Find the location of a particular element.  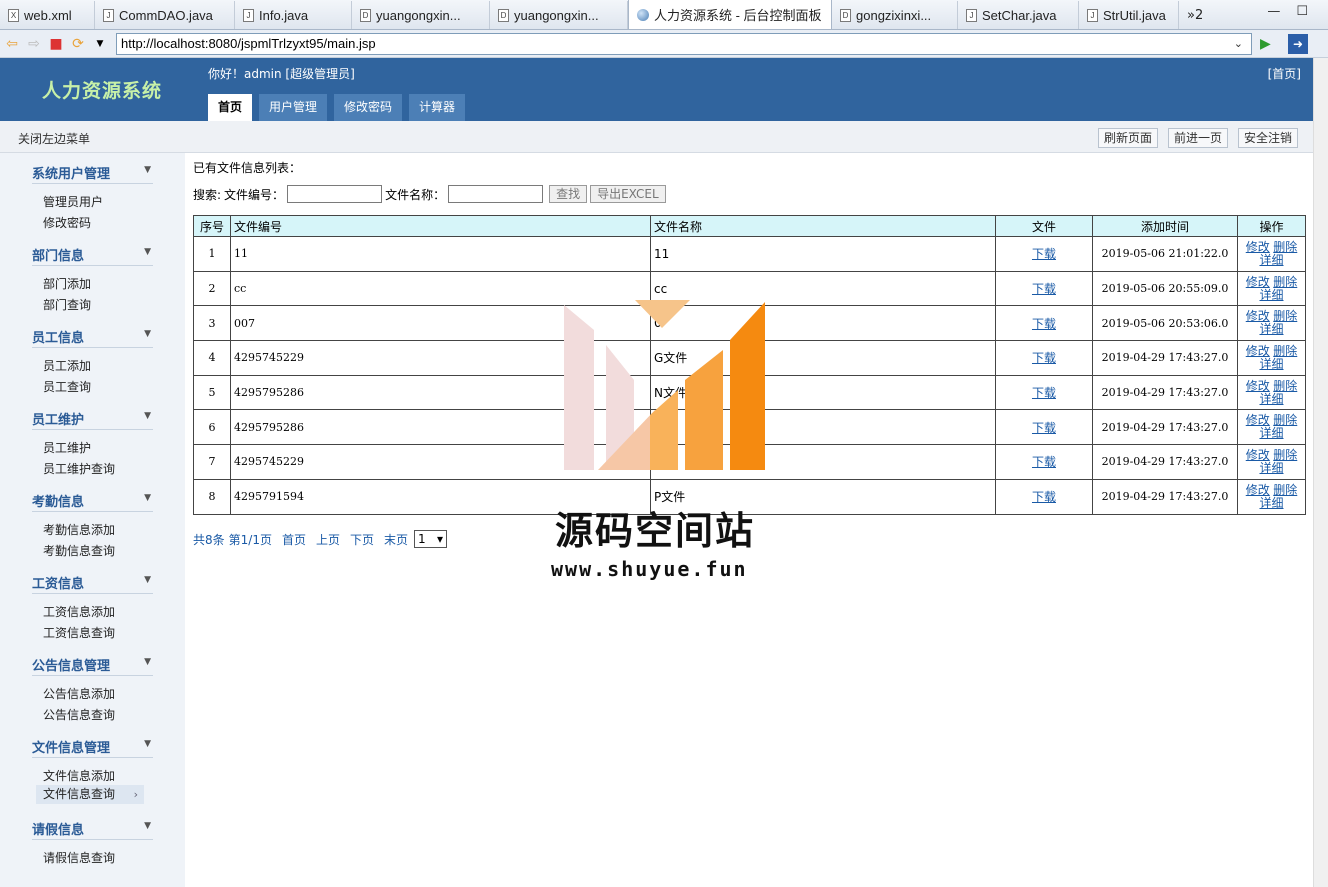

editor-tab: J StrUtil.java is located at coordinates (1129, 15).